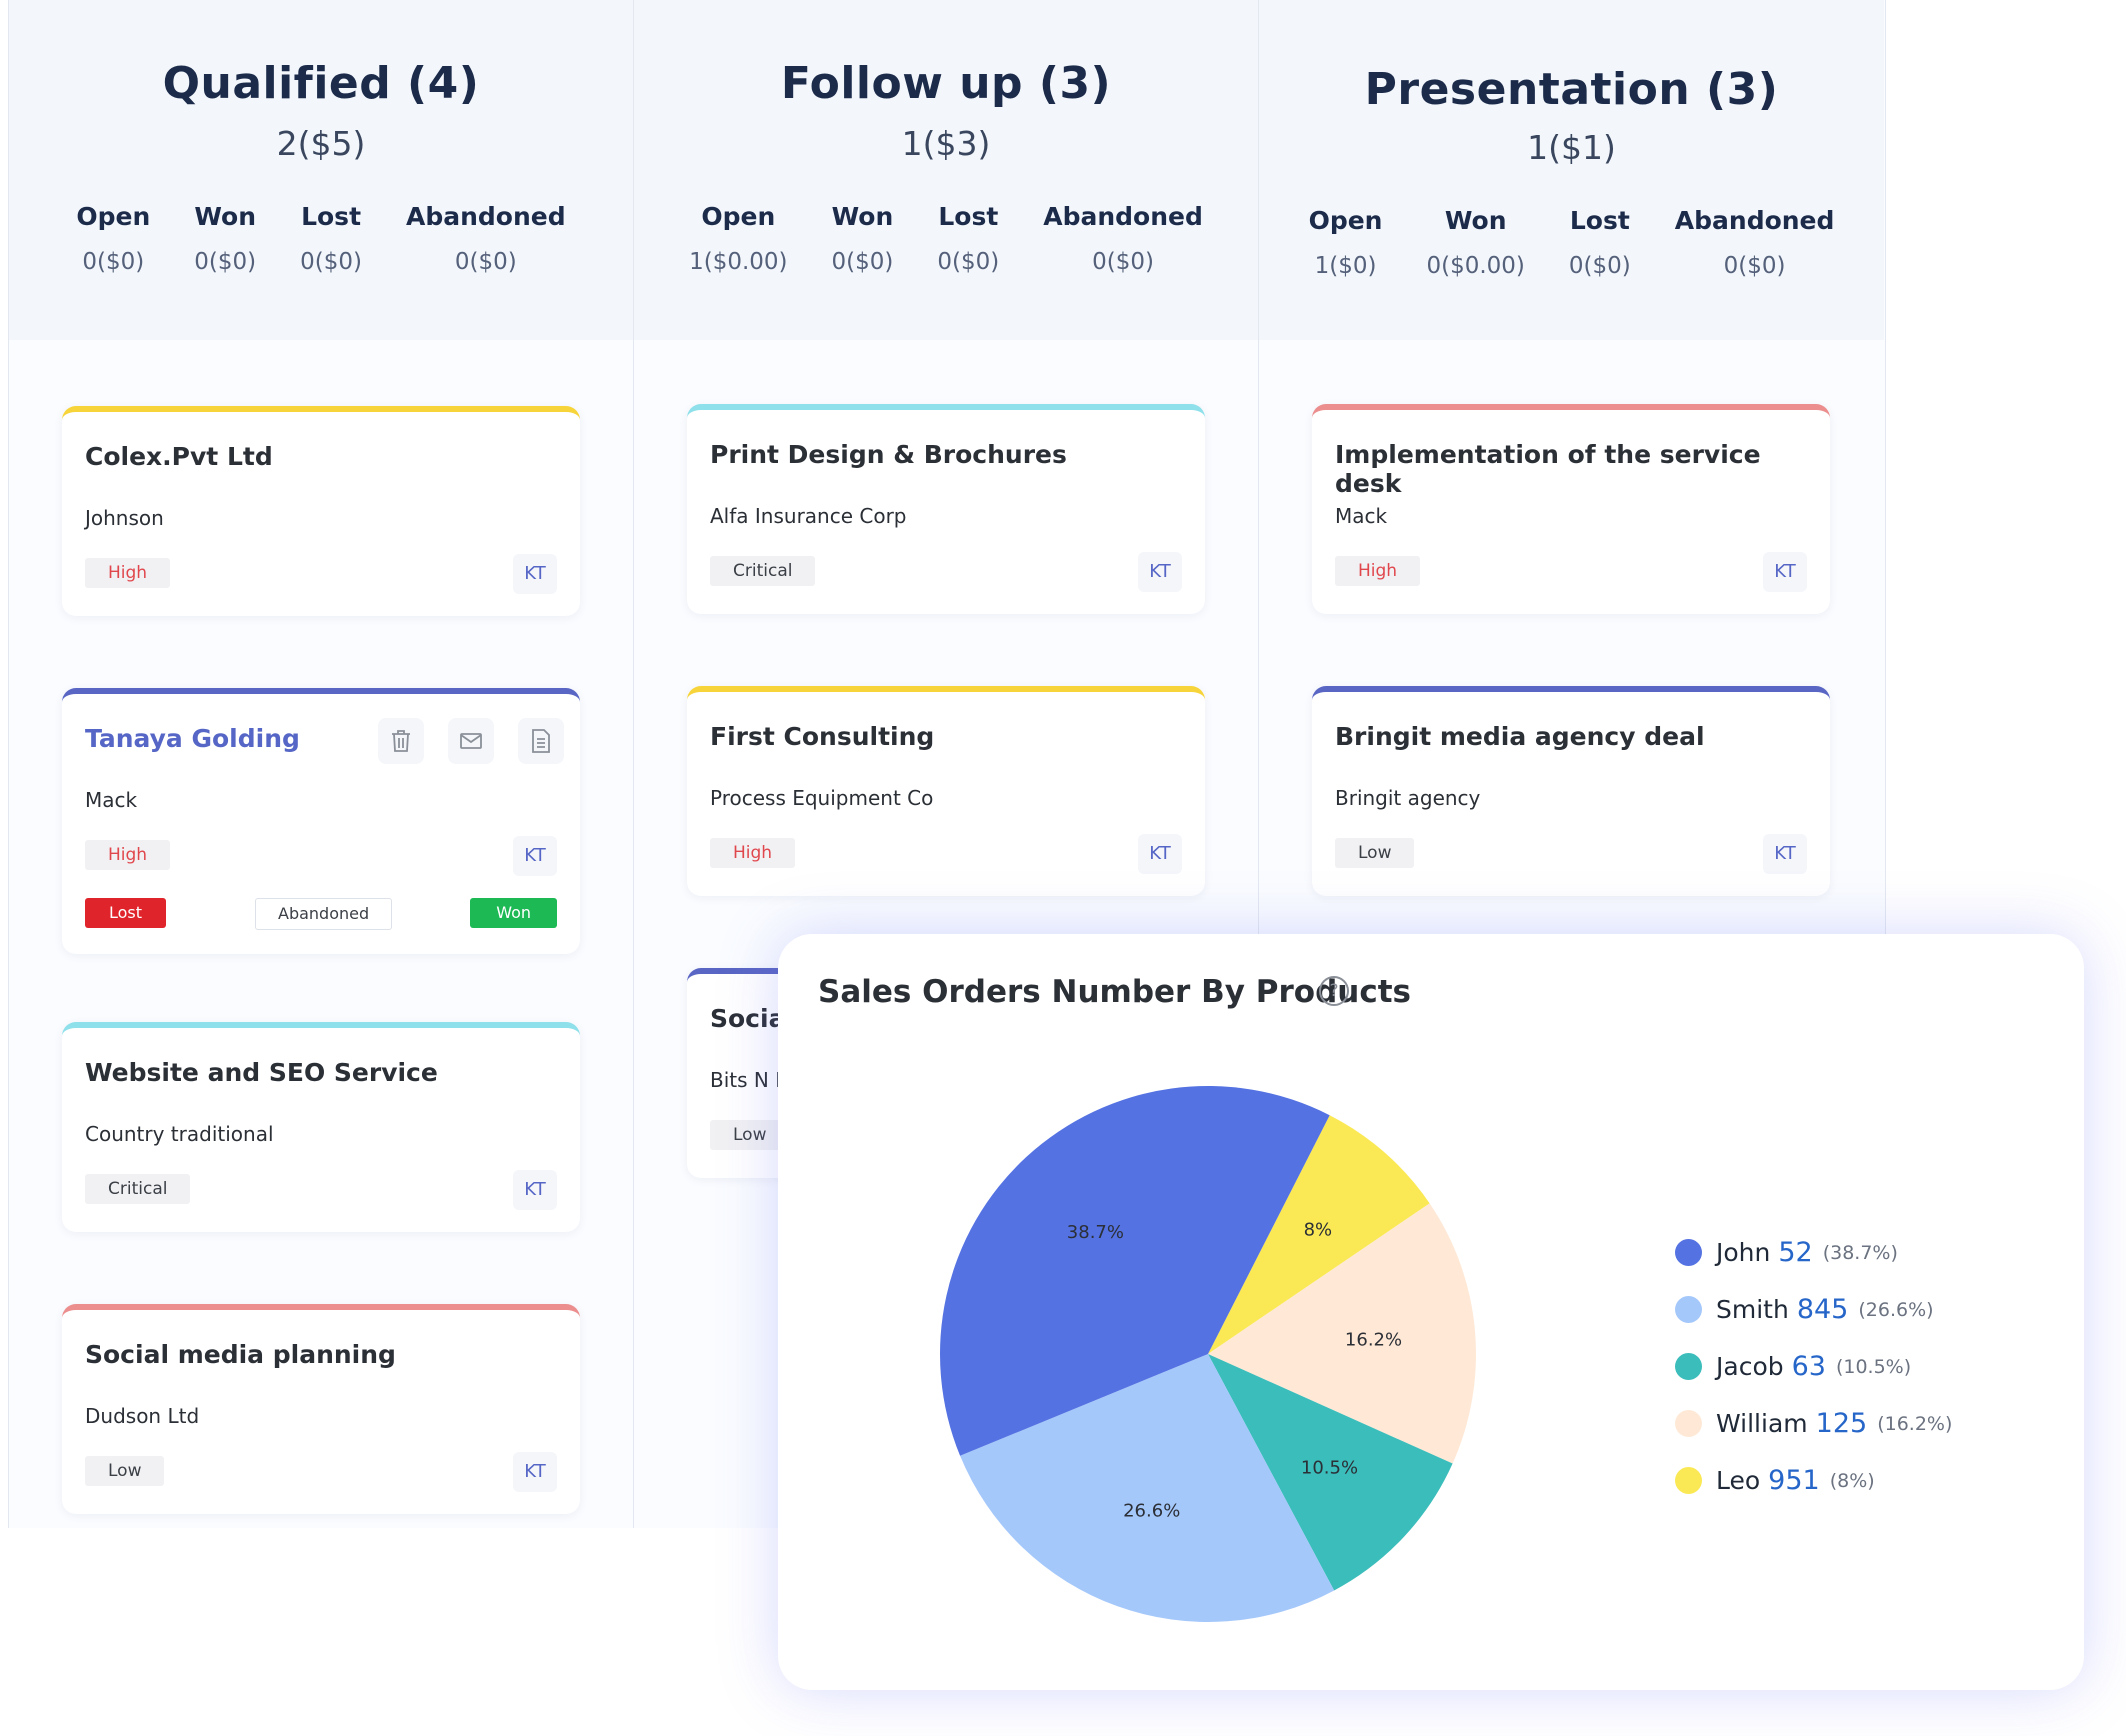 This screenshot has height=1736, width=2126. What do you see at coordinates (1318, 1229) in the screenshot?
I see `slice-label: 8%` at bounding box center [1318, 1229].